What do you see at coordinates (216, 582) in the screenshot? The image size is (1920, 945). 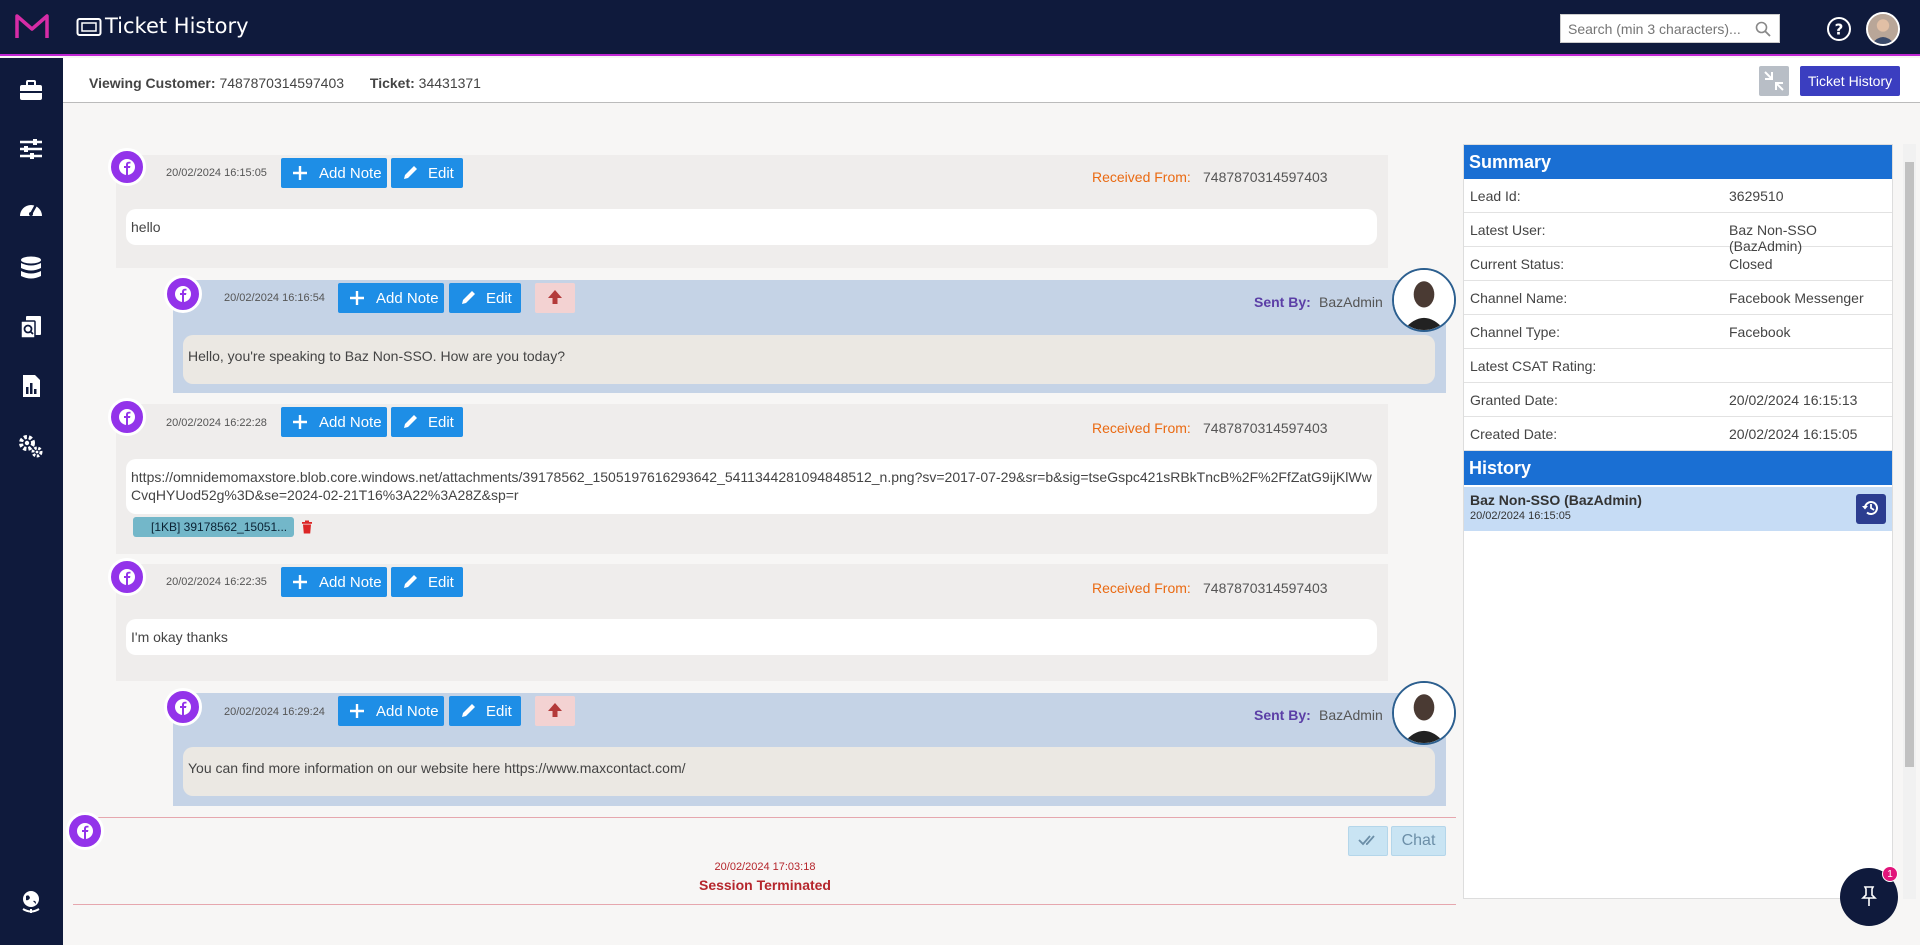 I see `message-timestamp: 20/02/2024 16:22:35` at bounding box center [216, 582].